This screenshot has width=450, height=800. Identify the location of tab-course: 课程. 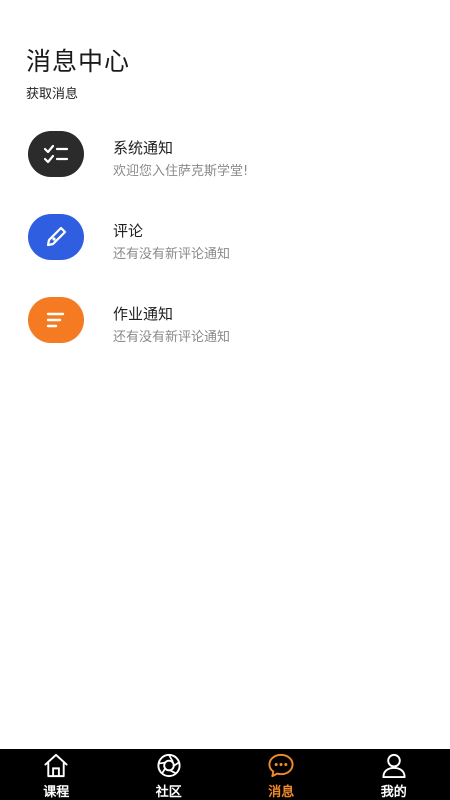
(56, 774).